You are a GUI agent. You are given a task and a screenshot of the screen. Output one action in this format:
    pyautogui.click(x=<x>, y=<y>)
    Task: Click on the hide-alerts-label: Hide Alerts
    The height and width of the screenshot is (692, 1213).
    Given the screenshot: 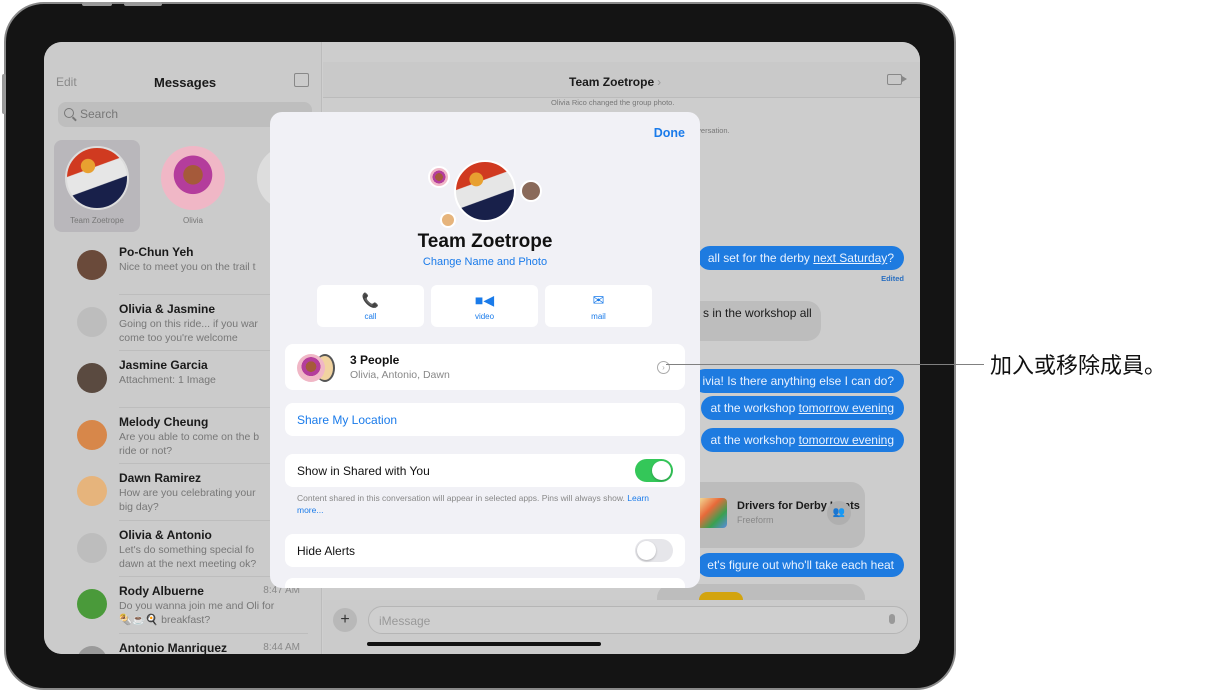 What is the action you would take?
    pyautogui.click(x=326, y=551)
    